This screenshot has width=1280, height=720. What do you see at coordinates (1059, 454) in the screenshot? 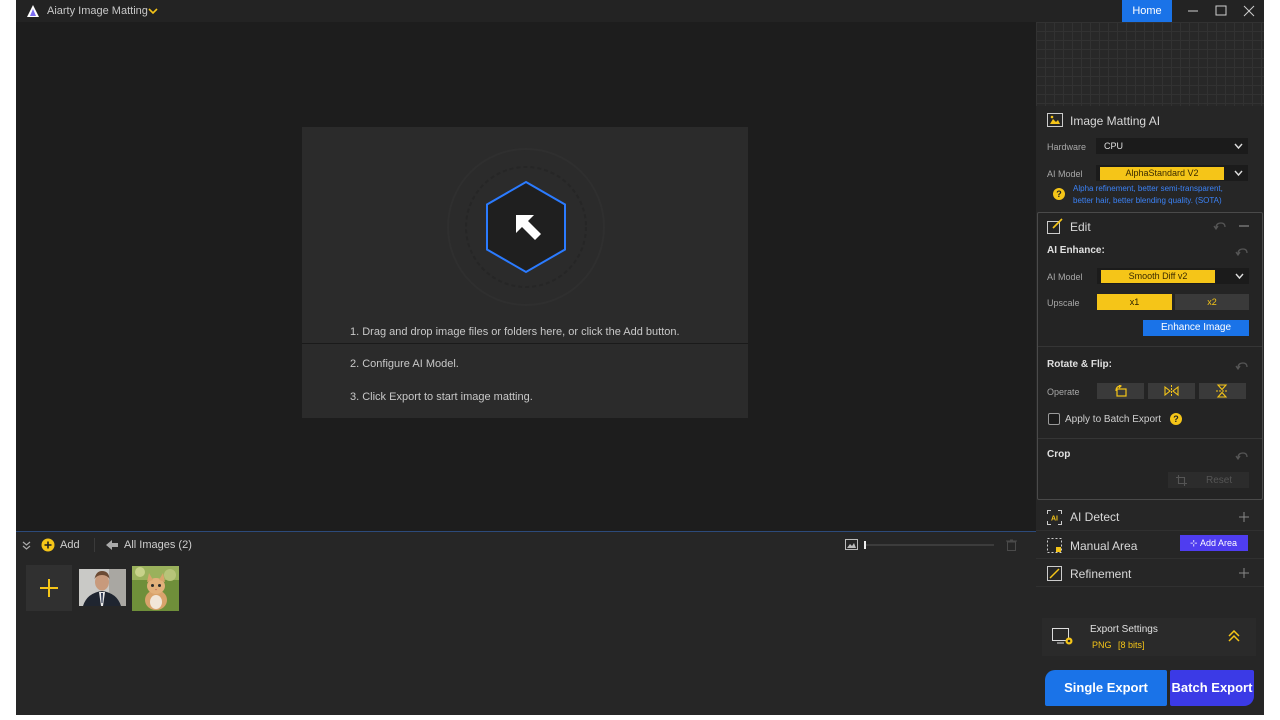
I see `crop-title: Crop` at bounding box center [1059, 454].